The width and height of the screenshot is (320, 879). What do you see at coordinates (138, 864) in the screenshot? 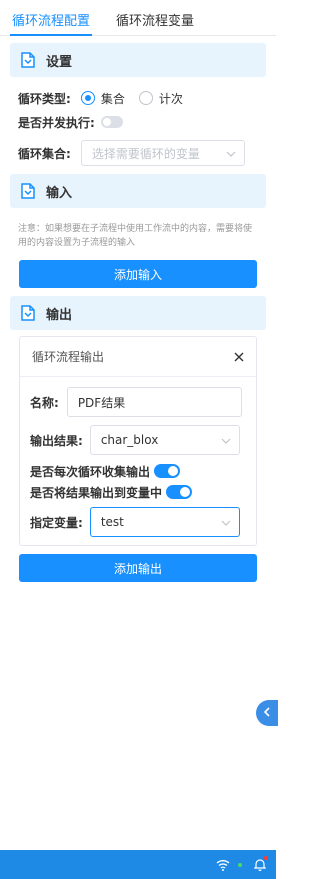
I see `taskbar` at bounding box center [138, 864].